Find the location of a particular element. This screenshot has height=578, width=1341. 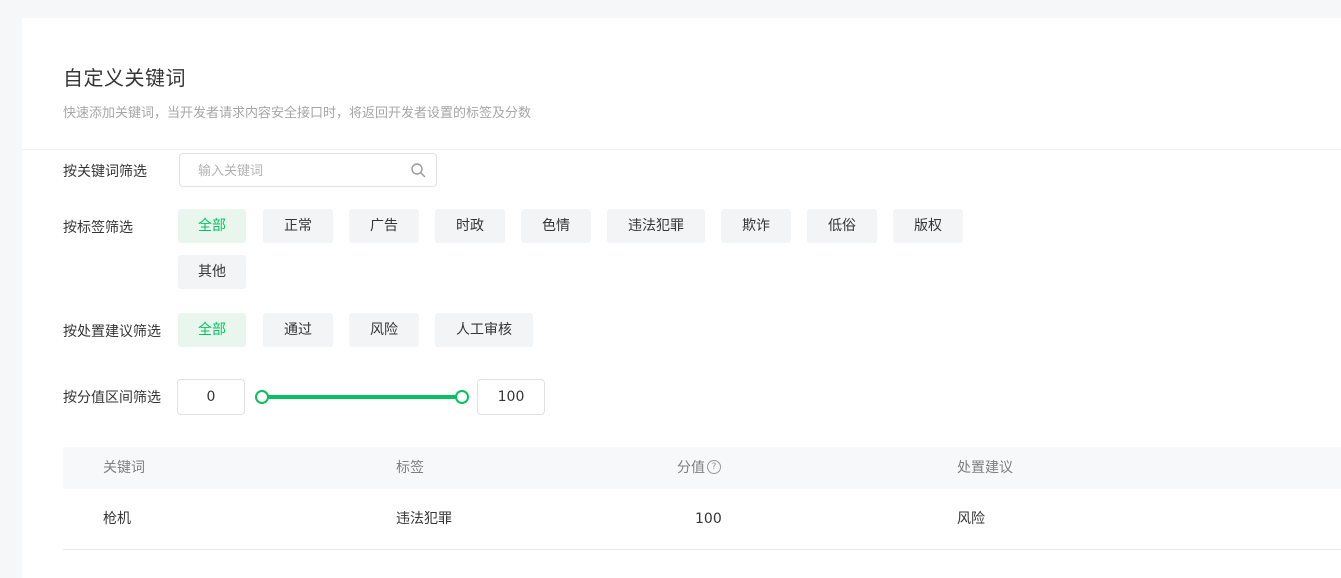

score-slider-min-handle is located at coordinates (262, 397).